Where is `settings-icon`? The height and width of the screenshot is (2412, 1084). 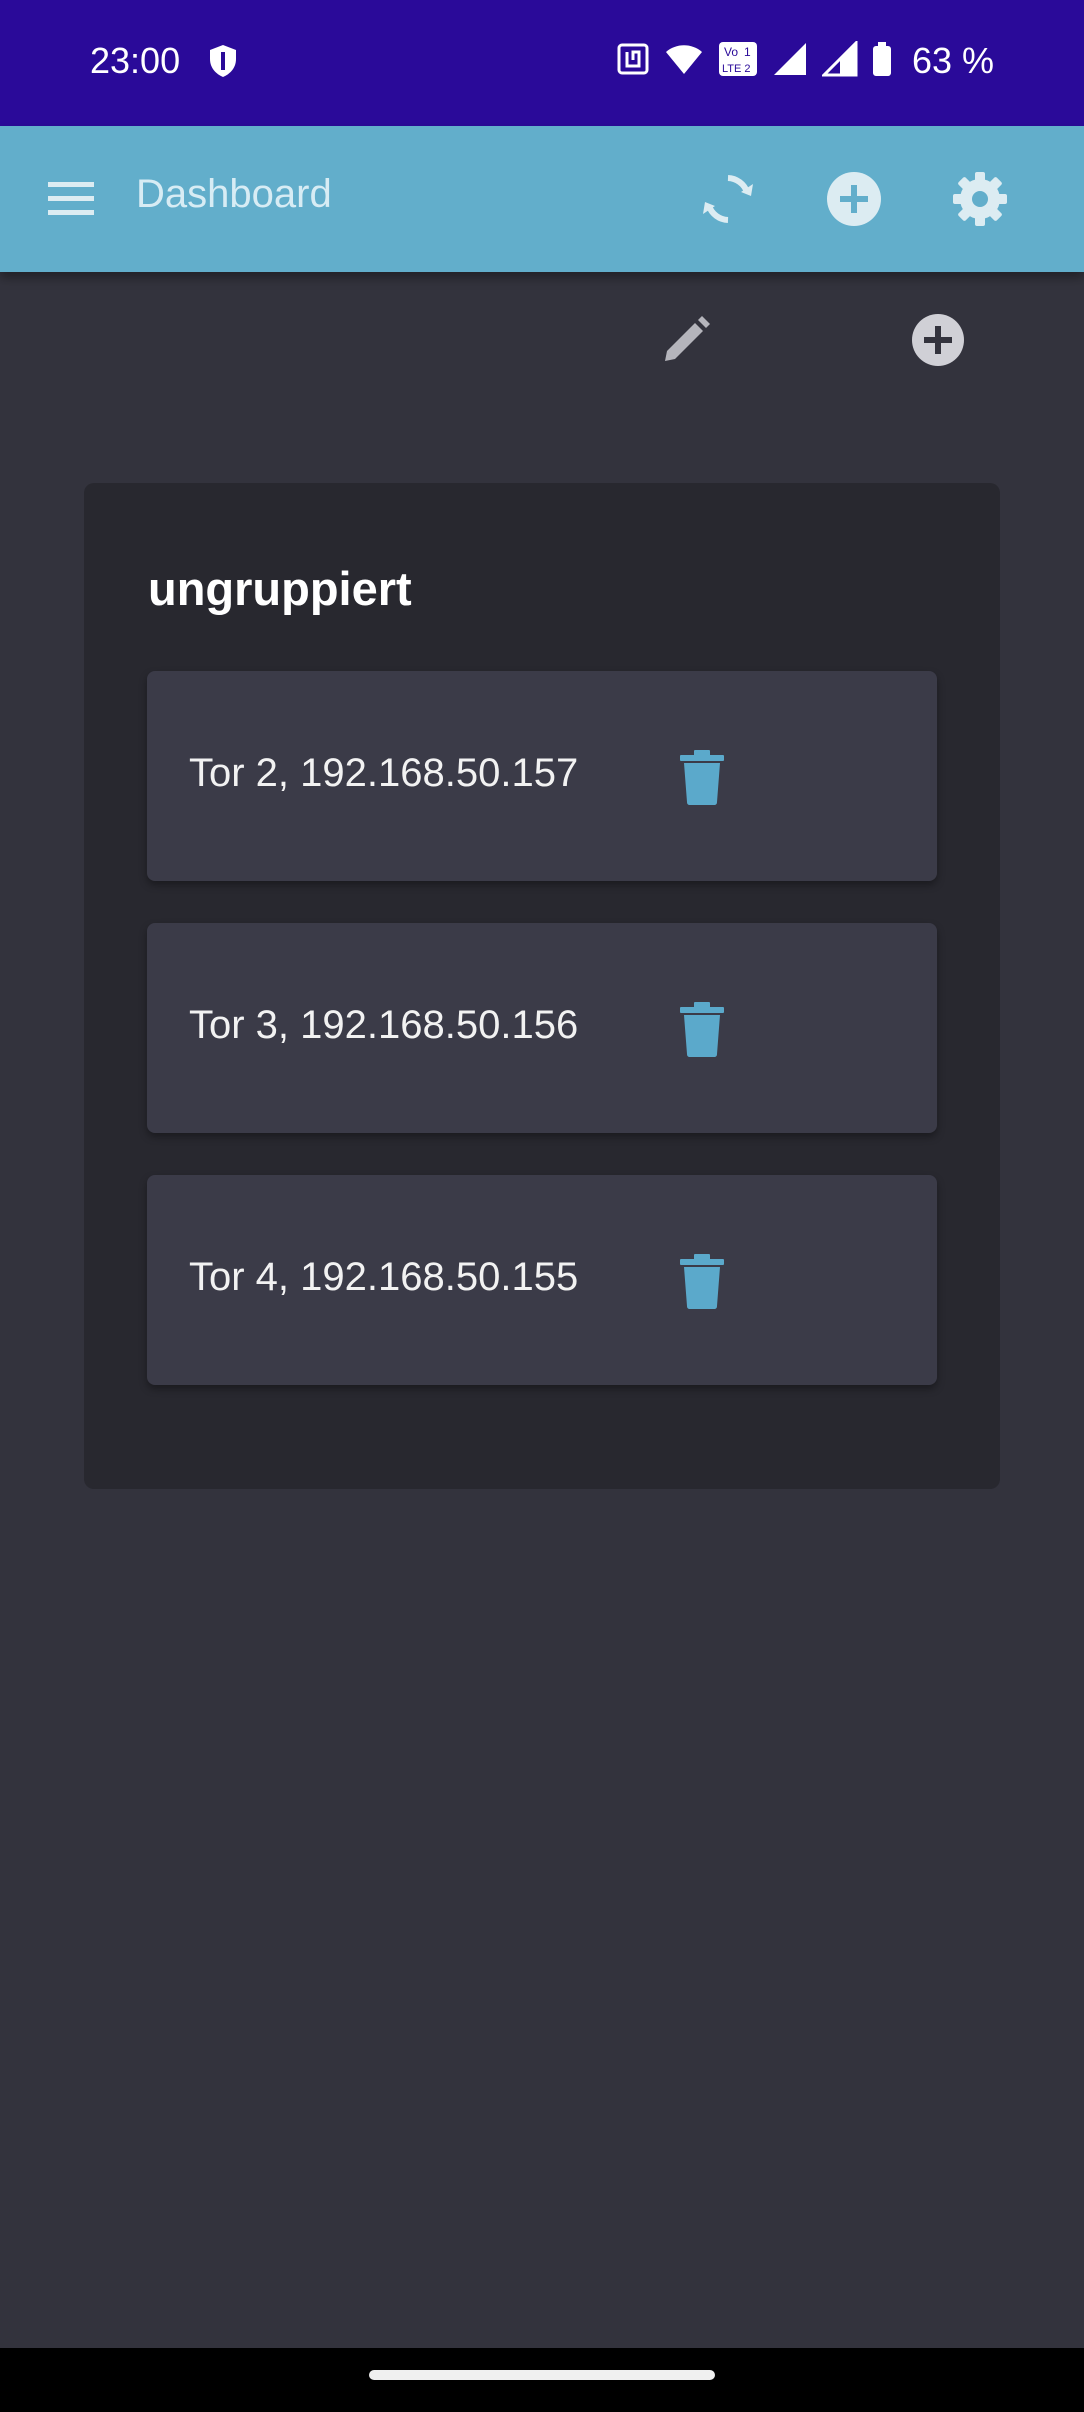
settings-icon is located at coordinates (980, 199).